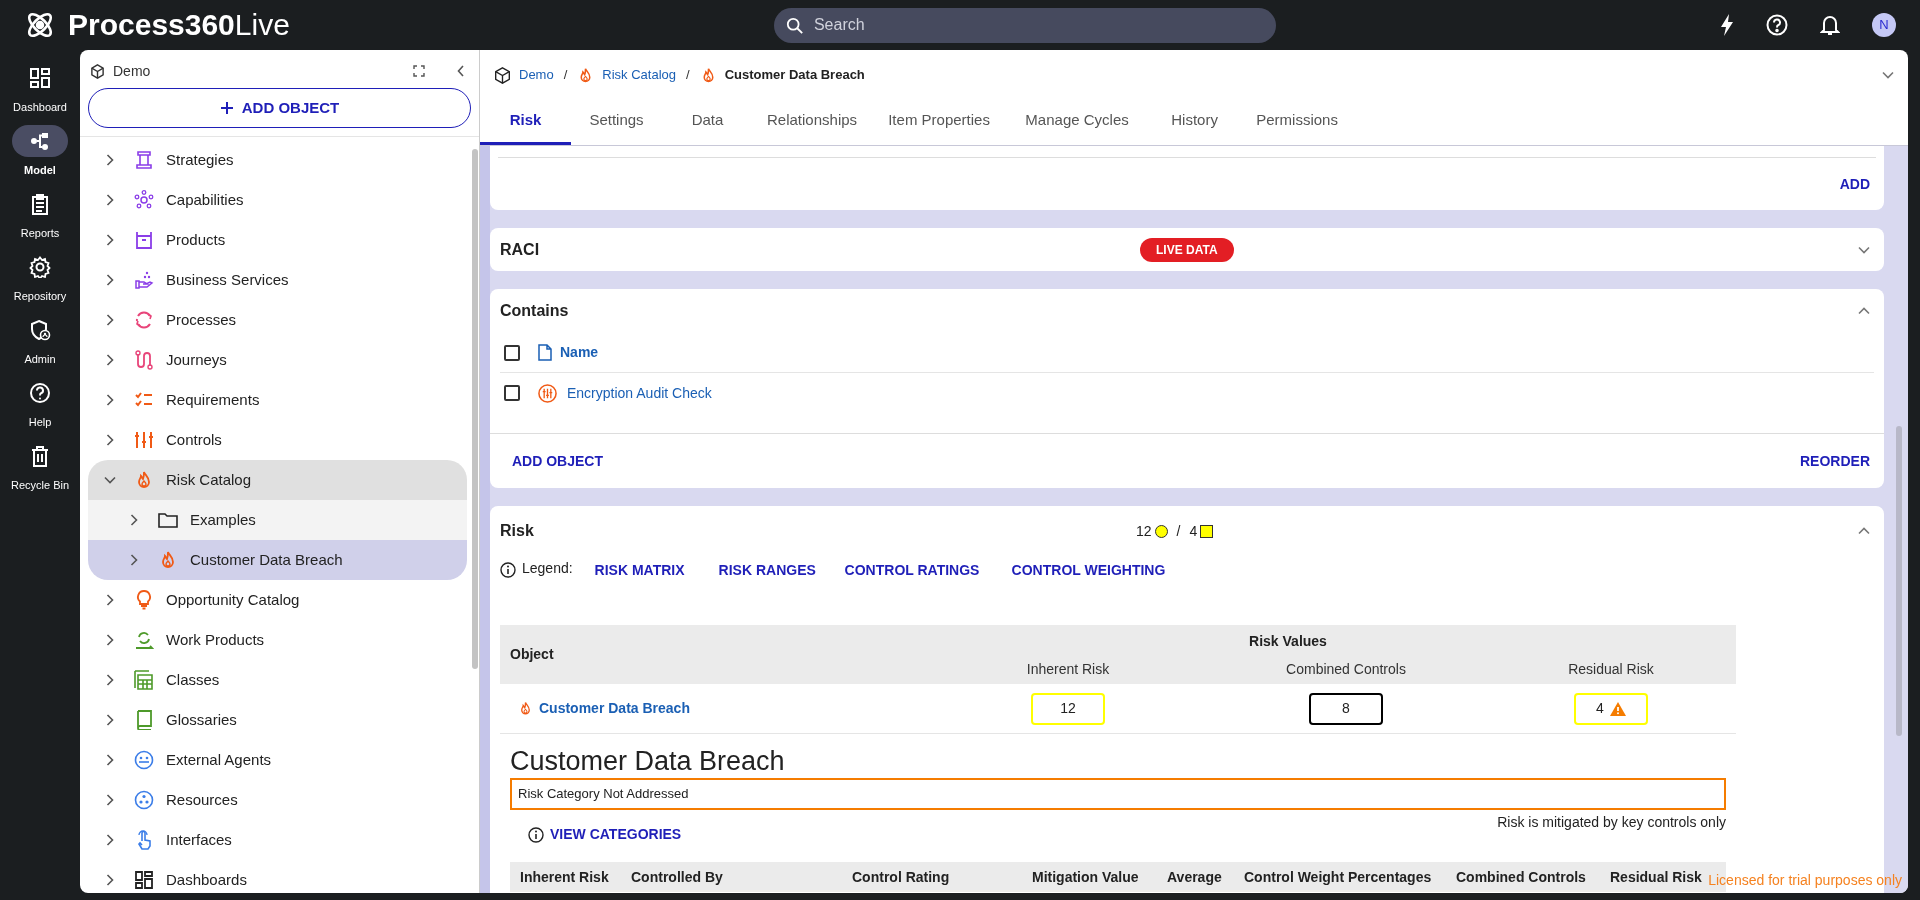 This screenshot has width=1920, height=900. Describe the element at coordinates (419, 71) in the screenshot. I see `fullscreen-icon` at that location.